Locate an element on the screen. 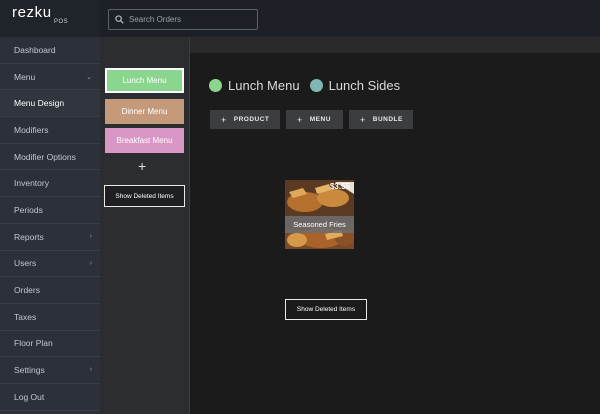 The image size is (600, 414). button-label: MENU is located at coordinates (320, 119).